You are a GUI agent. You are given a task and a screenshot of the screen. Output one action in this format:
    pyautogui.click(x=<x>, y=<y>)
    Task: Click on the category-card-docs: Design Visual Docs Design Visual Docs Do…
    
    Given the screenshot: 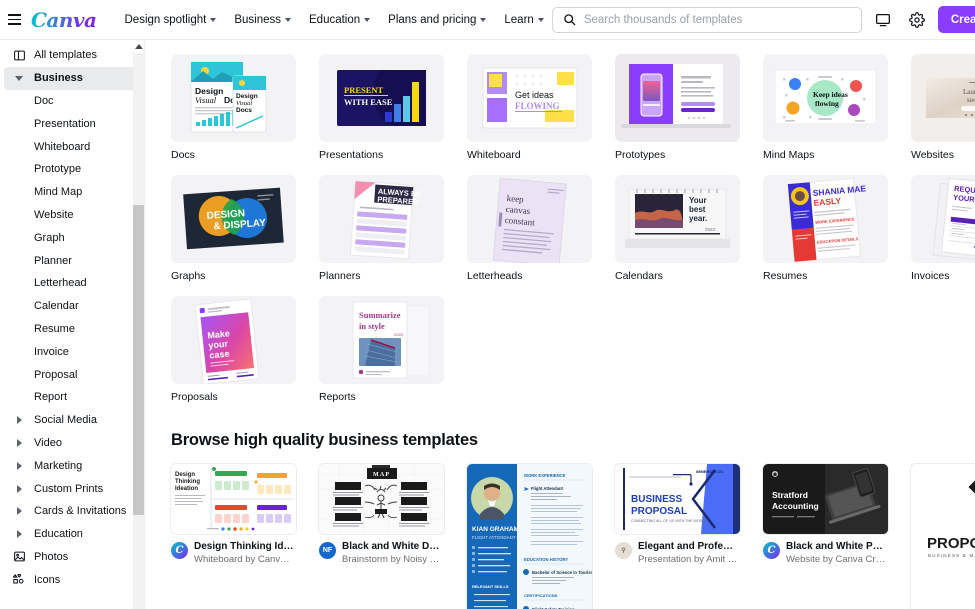 What is the action you would take?
    pyautogui.click(x=233, y=107)
    